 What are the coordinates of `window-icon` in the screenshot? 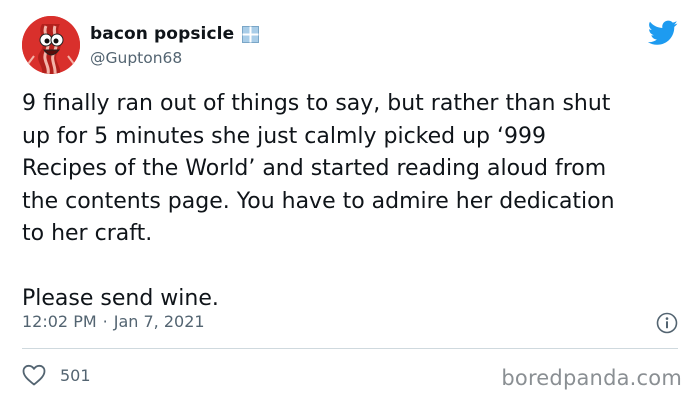 It's located at (251, 34).